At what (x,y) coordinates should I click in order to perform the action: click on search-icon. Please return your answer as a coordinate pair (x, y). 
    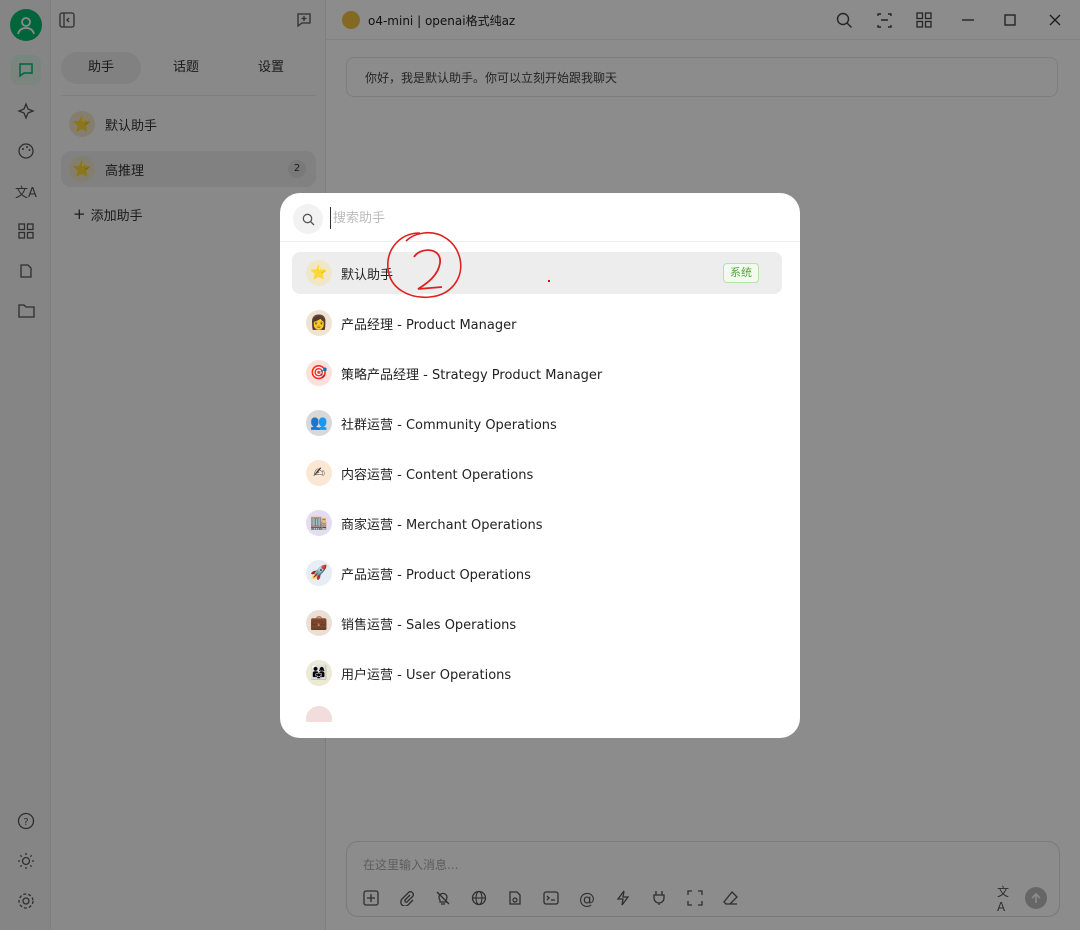
    Looking at the image, I should click on (308, 219).